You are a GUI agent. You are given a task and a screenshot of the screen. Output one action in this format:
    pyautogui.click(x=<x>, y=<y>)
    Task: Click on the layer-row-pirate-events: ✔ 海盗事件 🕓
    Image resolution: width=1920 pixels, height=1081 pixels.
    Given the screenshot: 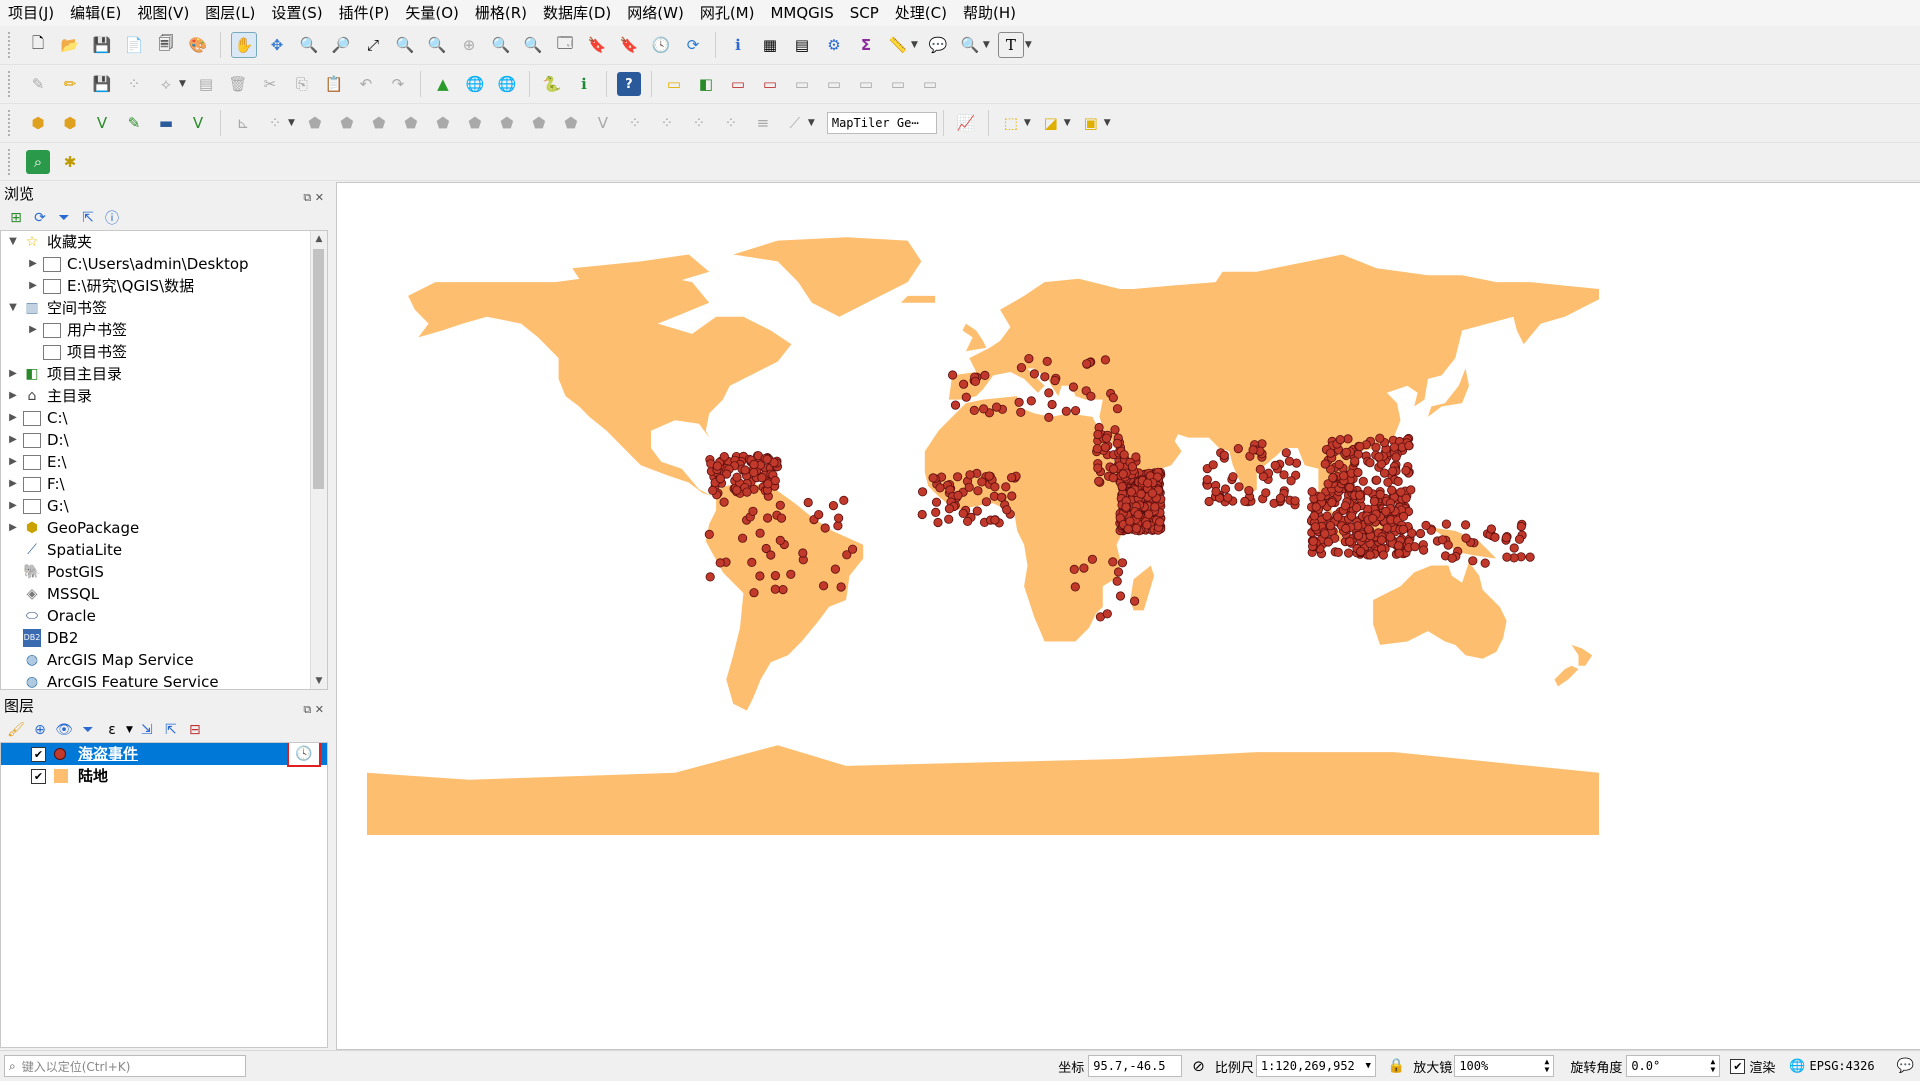 What is the action you would take?
    pyautogui.click(x=164, y=755)
    